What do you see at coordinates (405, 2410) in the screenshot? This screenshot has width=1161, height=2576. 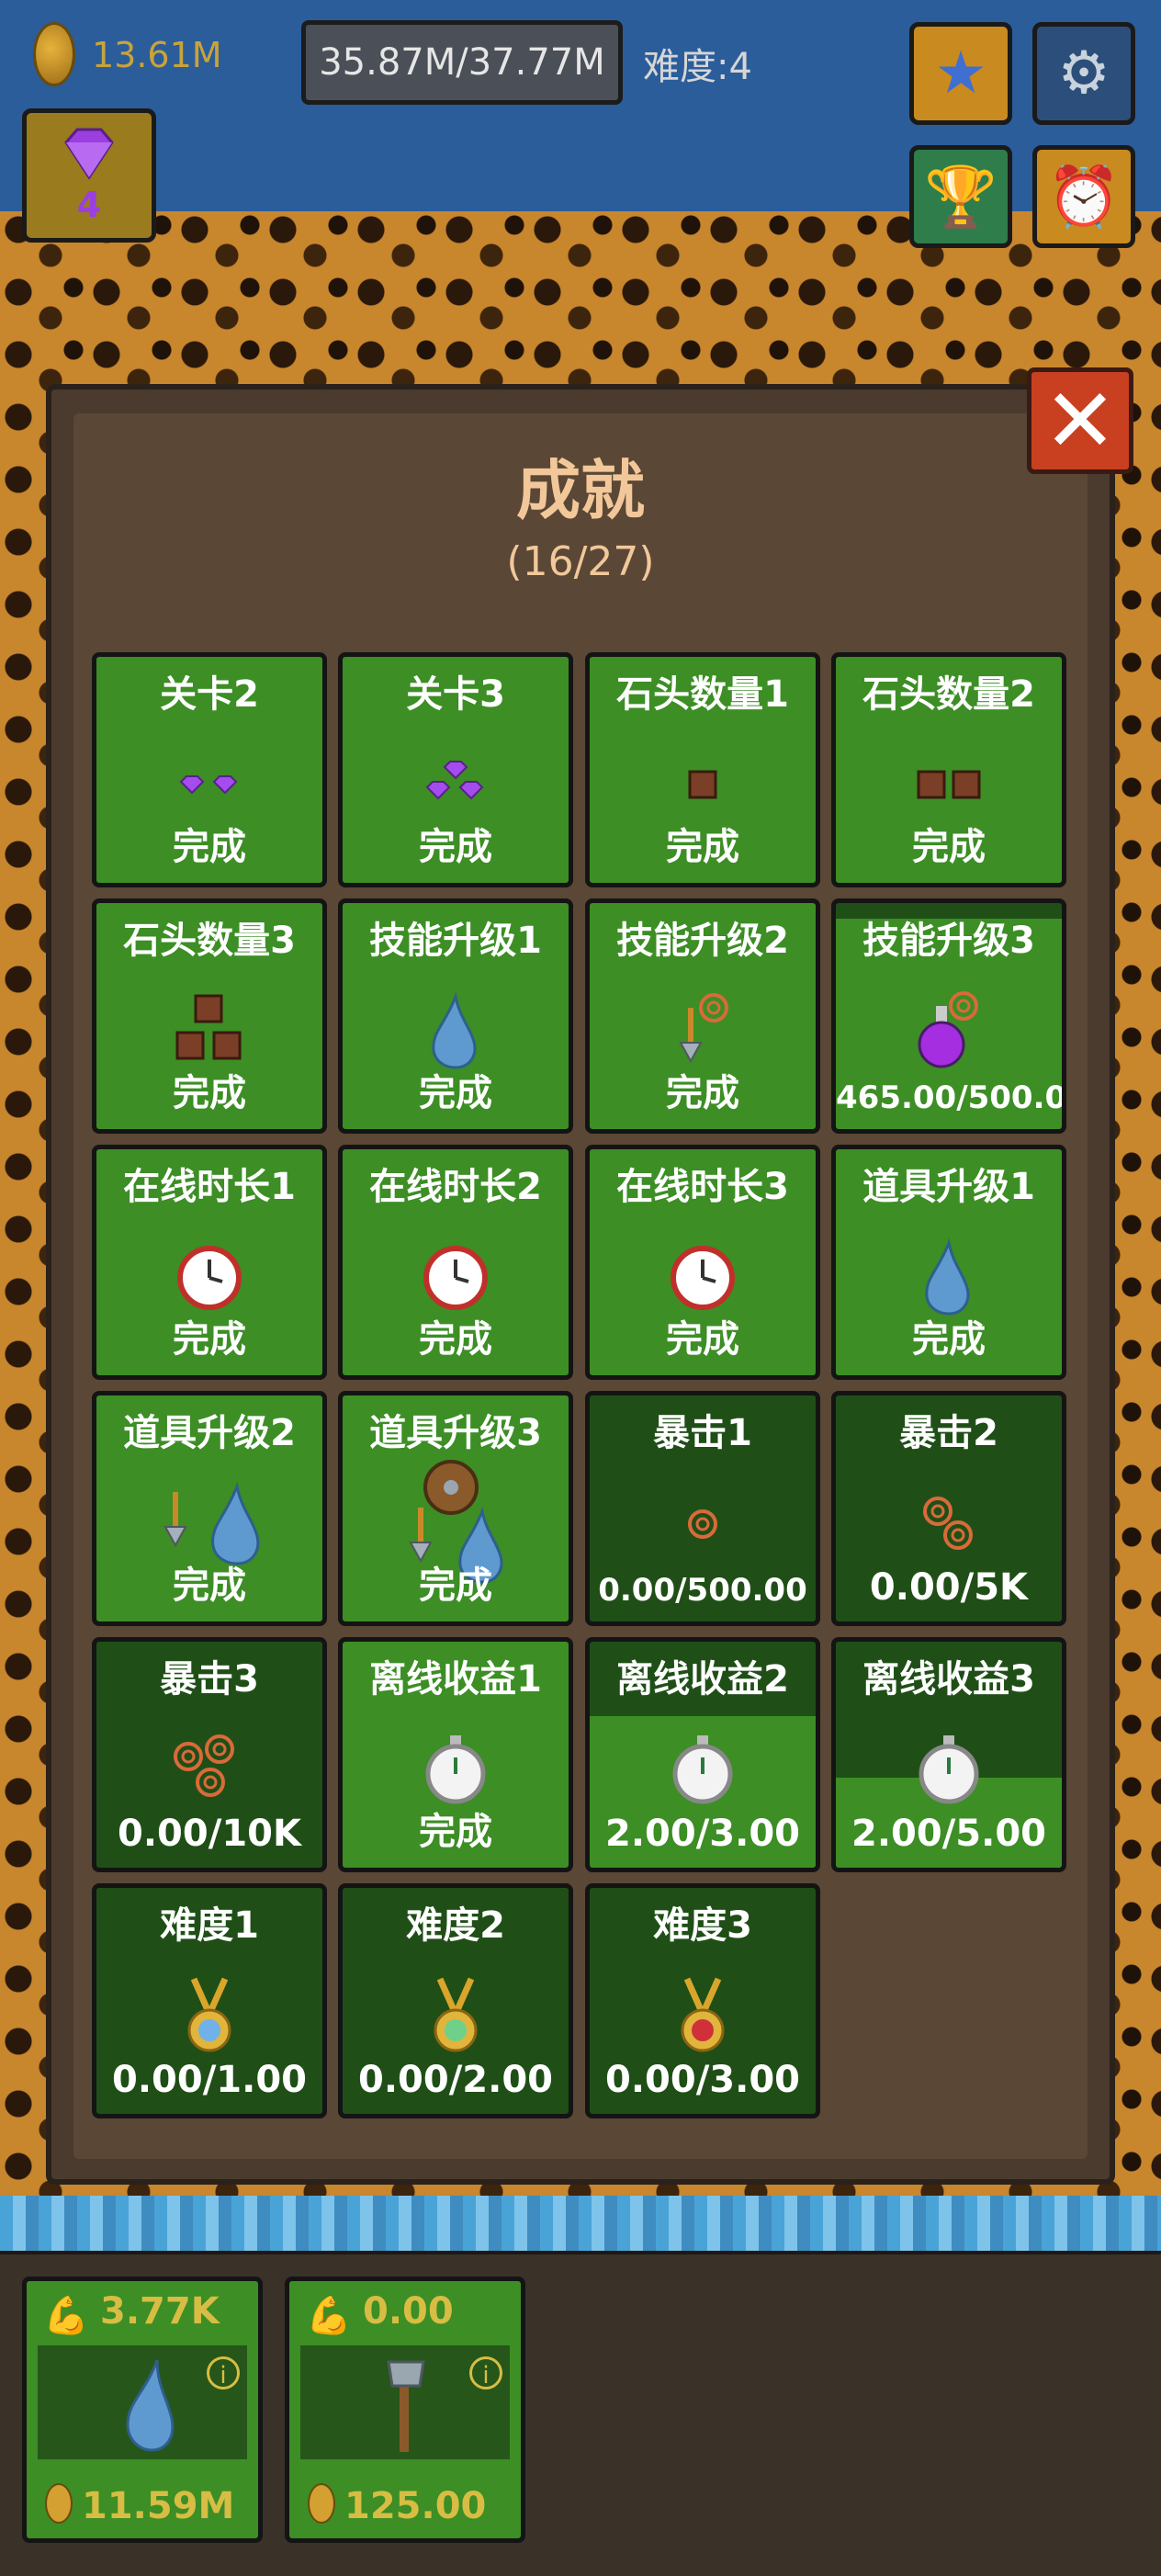 I see `item-slot-2: 💪 0.00 i 125.00` at bounding box center [405, 2410].